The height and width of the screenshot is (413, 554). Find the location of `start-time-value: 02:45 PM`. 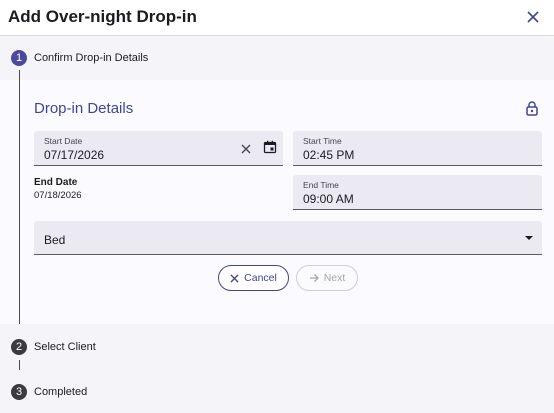

start-time-value: 02:45 PM is located at coordinates (329, 155).